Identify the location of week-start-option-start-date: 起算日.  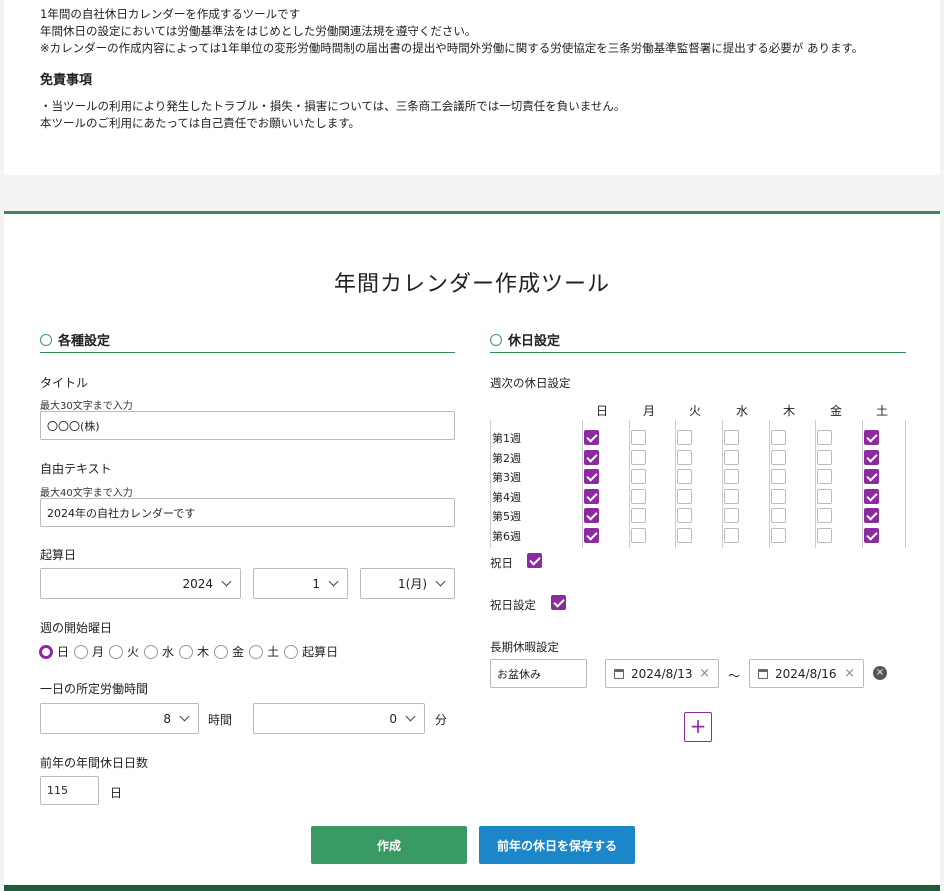
(311, 651).